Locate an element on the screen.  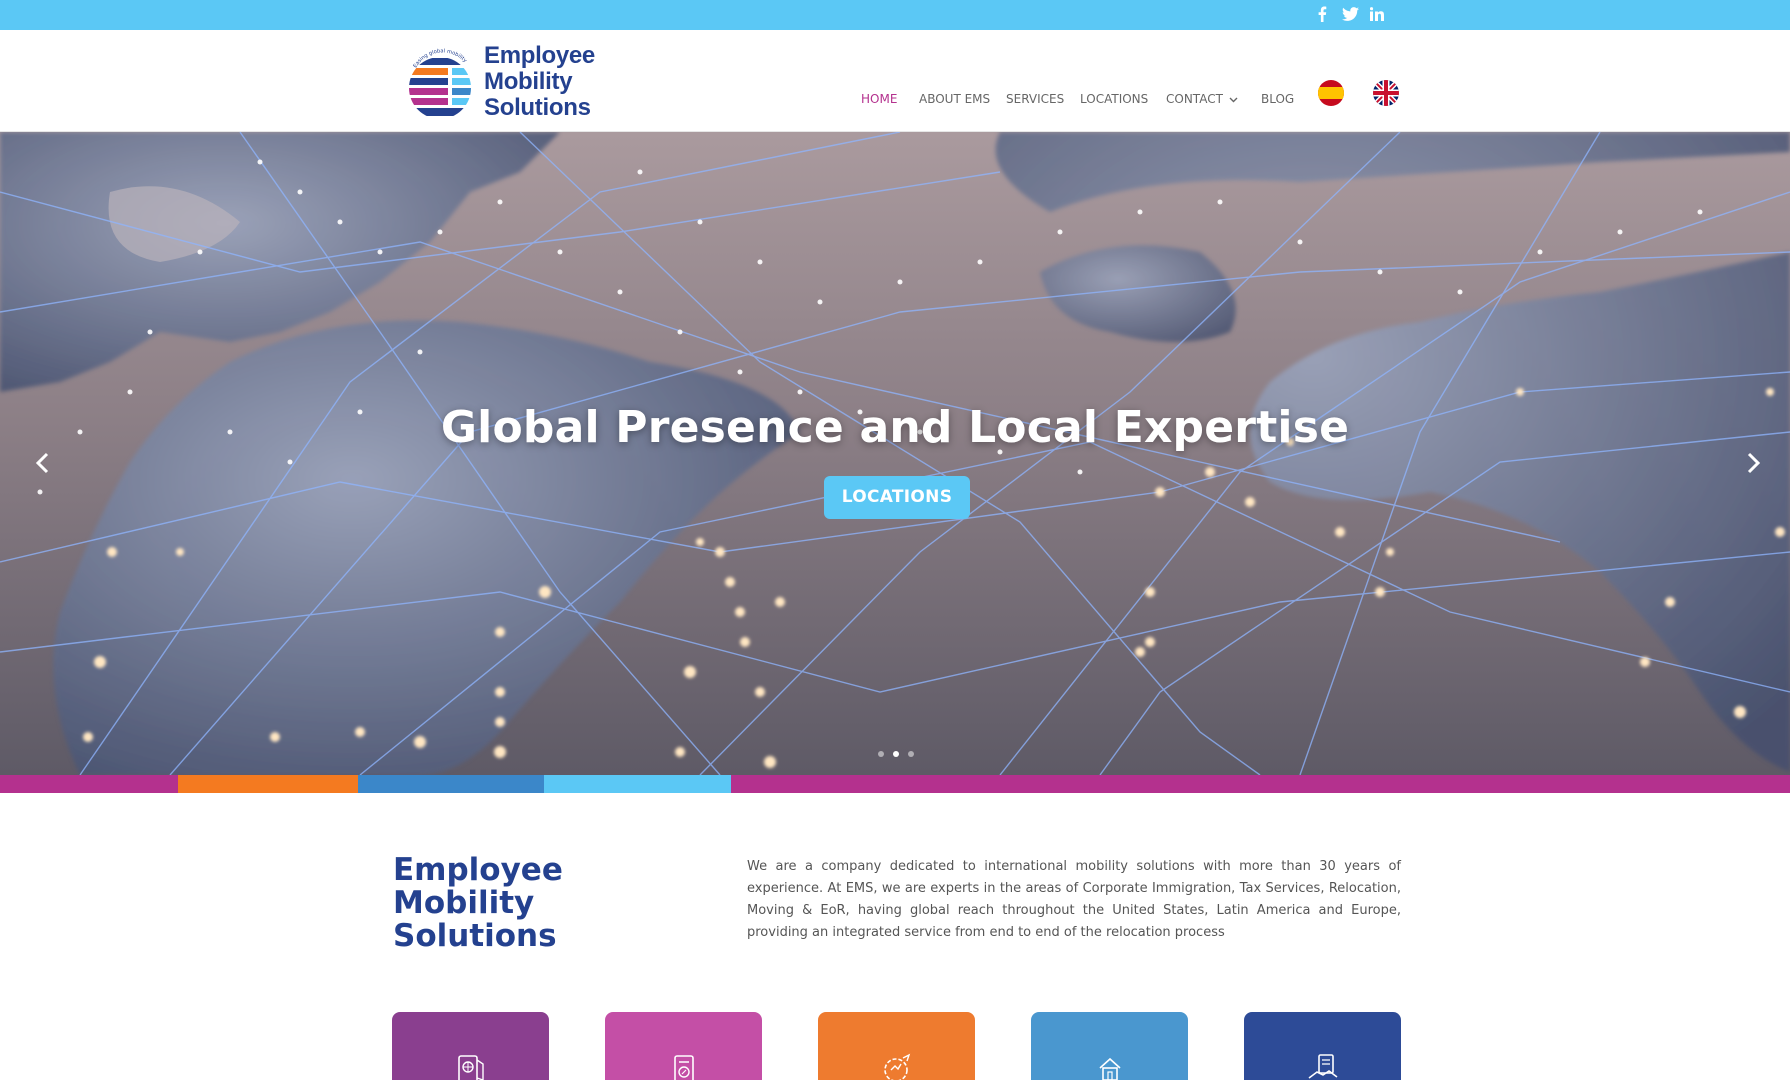
intro-title-line-3: Solutions is located at coordinates (475, 936).